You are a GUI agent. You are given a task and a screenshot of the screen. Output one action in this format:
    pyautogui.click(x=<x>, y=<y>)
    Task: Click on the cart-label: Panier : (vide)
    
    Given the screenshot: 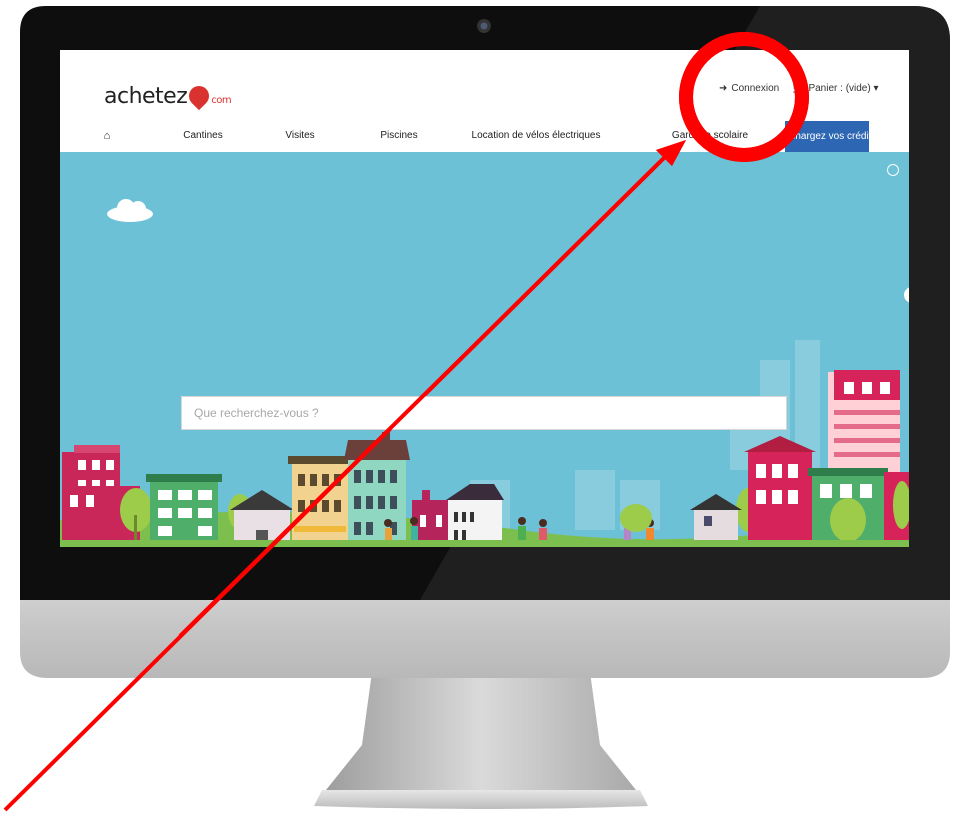 What is the action you would take?
    pyautogui.click(x=839, y=88)
    